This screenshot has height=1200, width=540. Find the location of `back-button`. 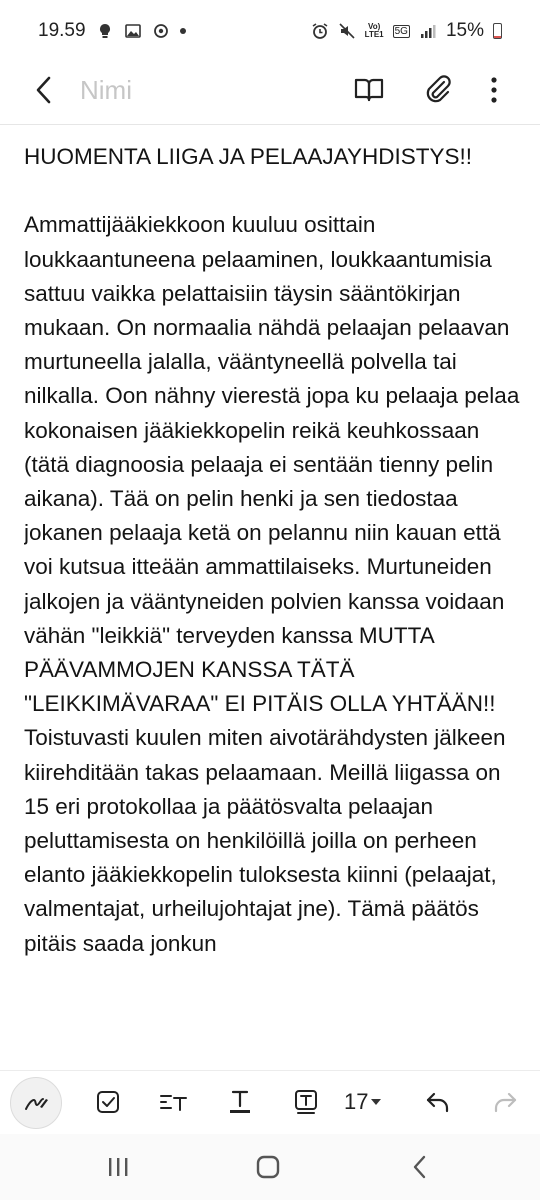

back-button is located at coordinates (44, 90).